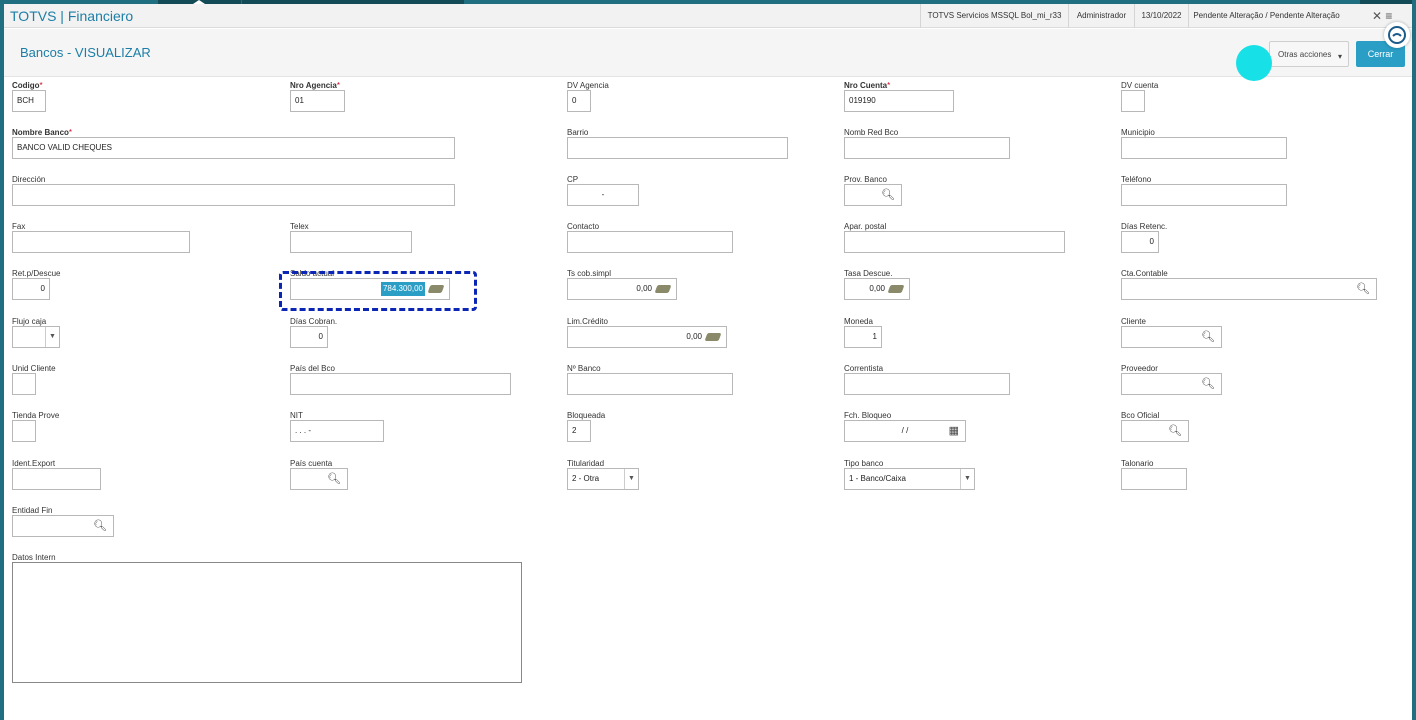 This screenshot has width=1416, height=720. Describe the element at coordinates (927, 384) in the screenshot. I see `correntista-field` at that location.